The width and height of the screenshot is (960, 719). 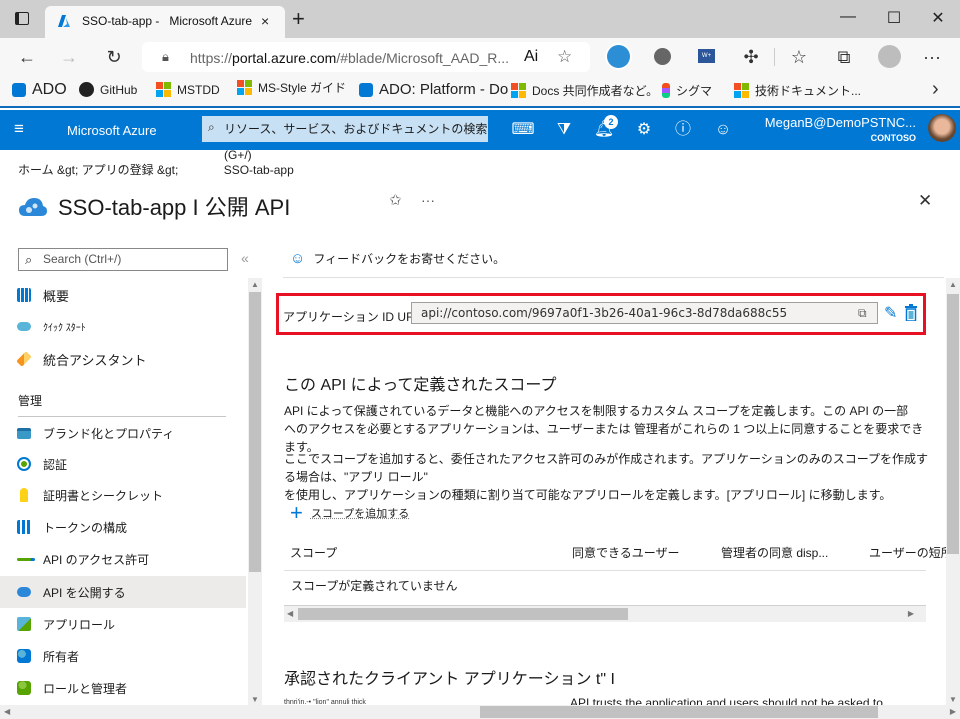 What do you see at coordinates (618, 56) in the screenshot?
I see `extension-fox-icon` at bounding box center [618, 56].